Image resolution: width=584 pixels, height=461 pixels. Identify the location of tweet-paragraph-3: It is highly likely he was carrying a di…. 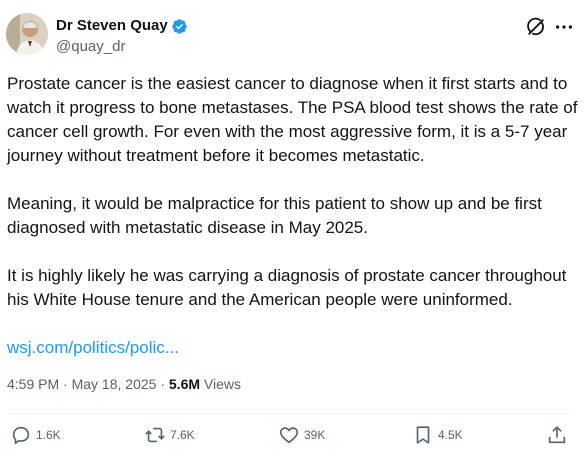
(287, 287).